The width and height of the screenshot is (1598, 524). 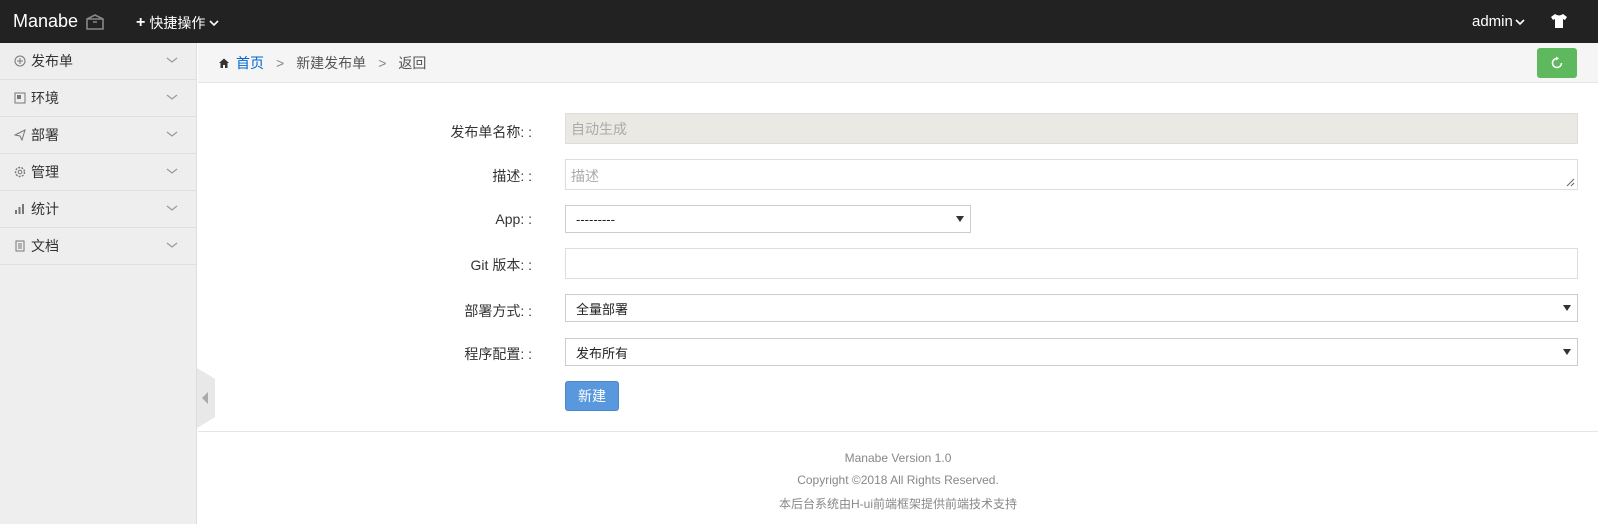 I want to click on refresh-icon, so click(x=1557, y=62).